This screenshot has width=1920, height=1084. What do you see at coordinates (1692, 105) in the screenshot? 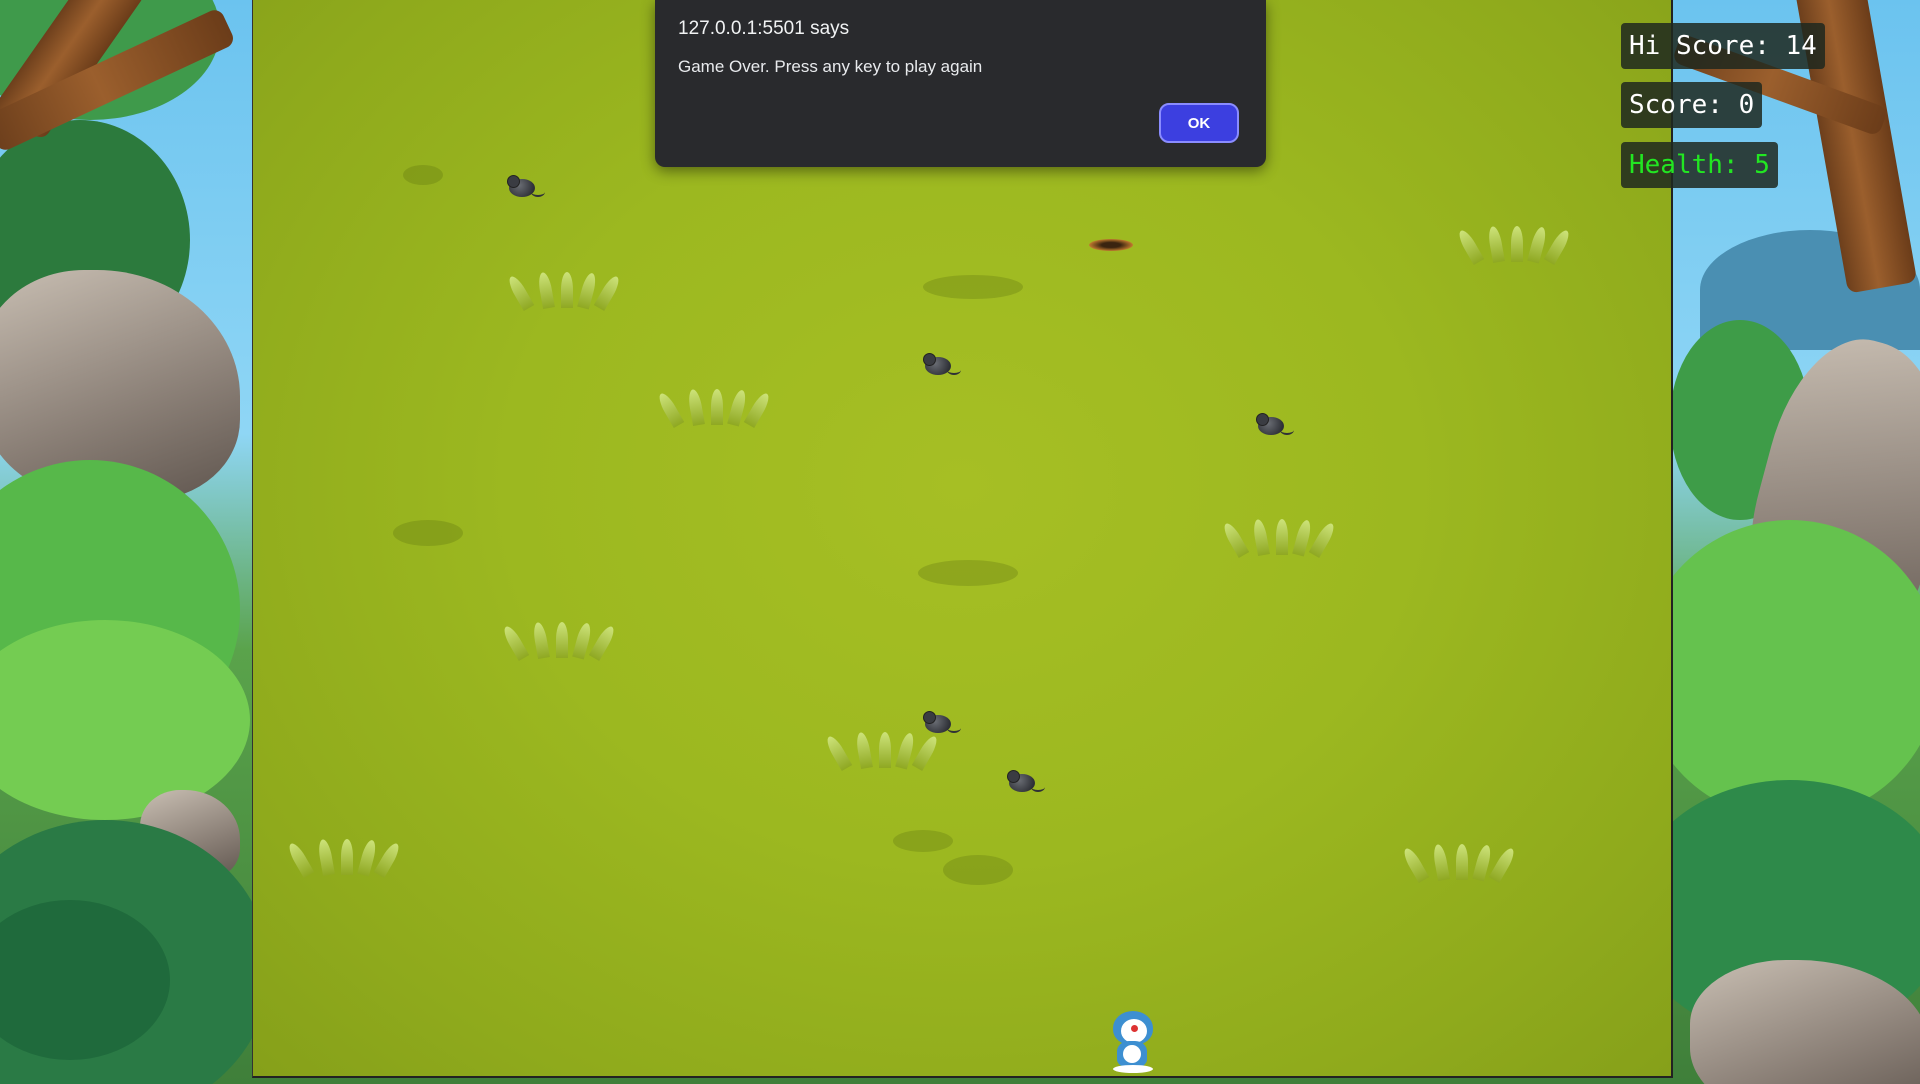
I see `score-label: Score: 0` at bounding box center [1692, 105].